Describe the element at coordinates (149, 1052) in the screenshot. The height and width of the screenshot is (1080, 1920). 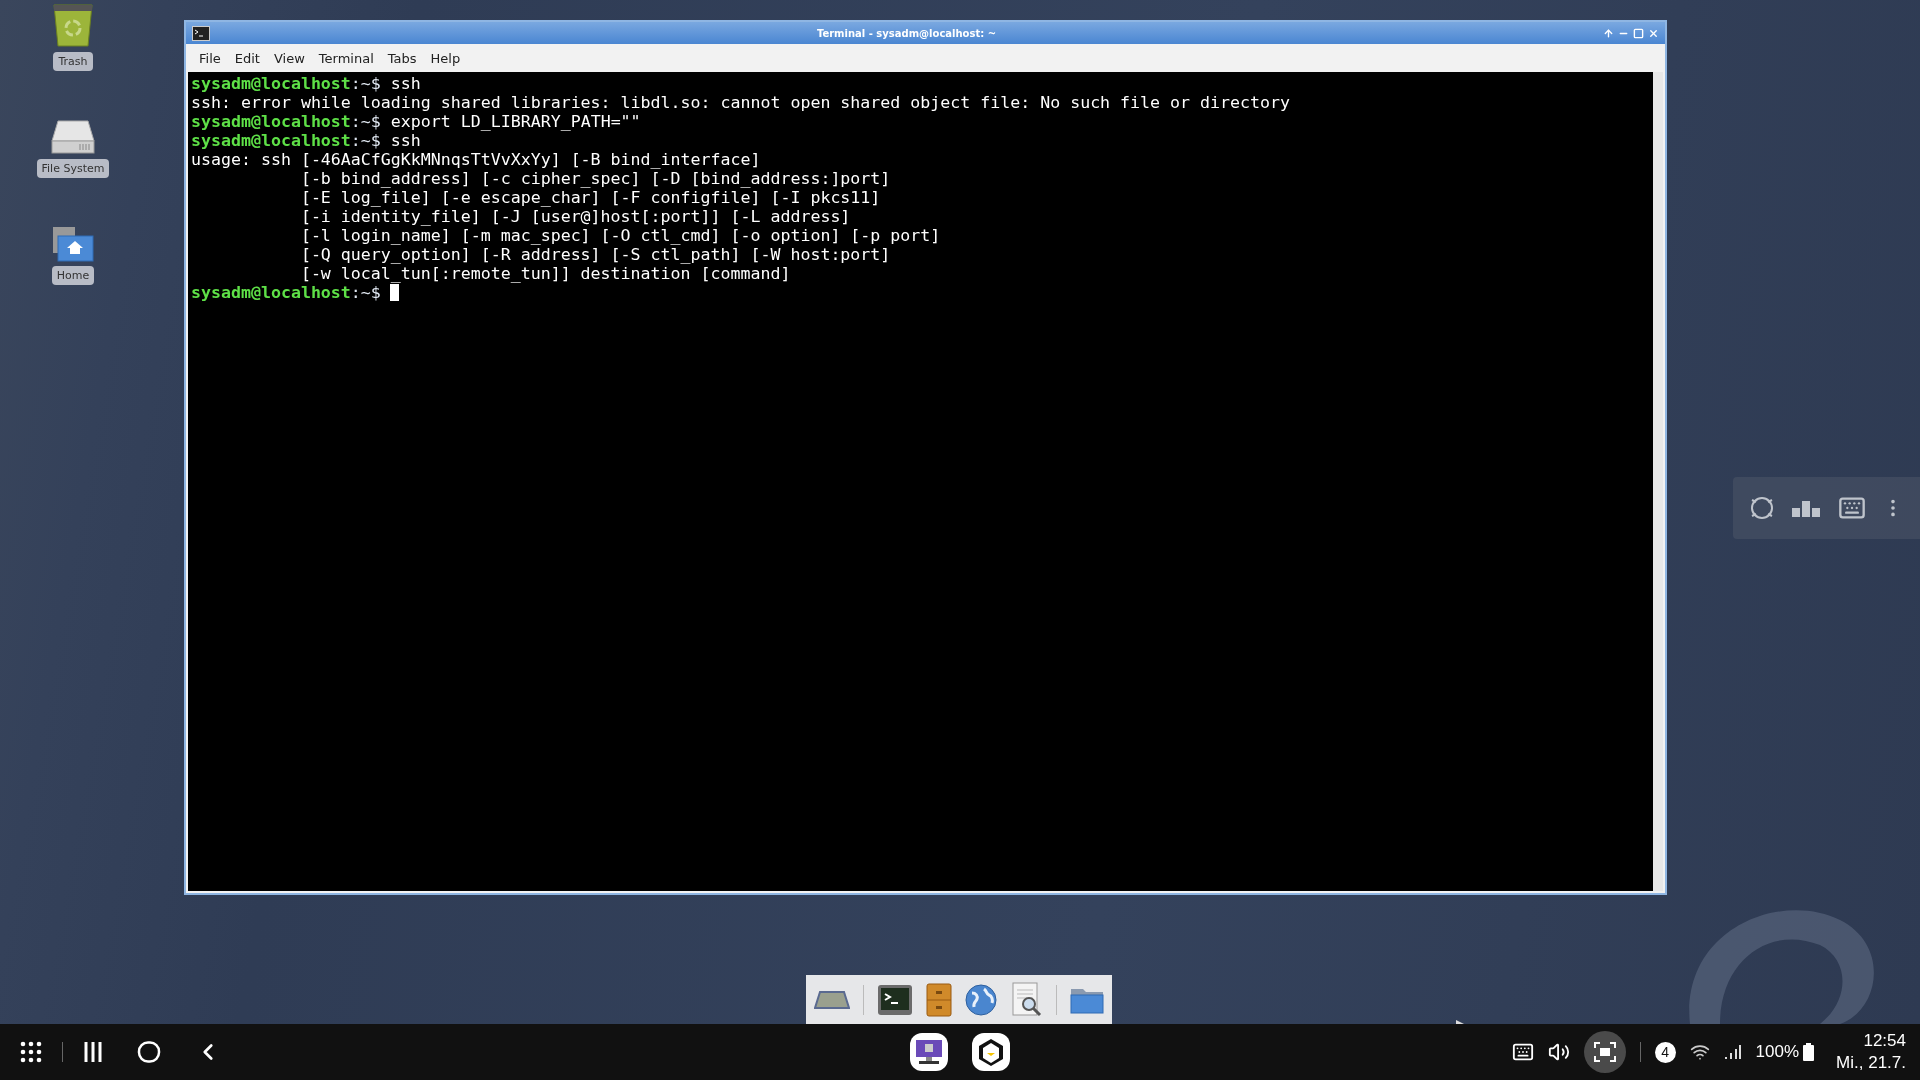
I see `home-button-icon` at that location.